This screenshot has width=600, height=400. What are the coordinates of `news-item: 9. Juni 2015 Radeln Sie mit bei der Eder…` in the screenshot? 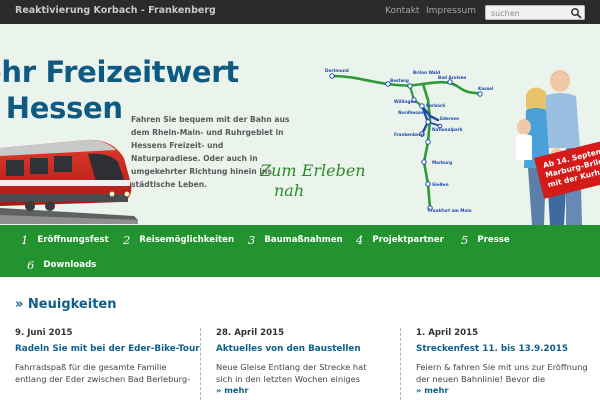 It's located at (107, 364).